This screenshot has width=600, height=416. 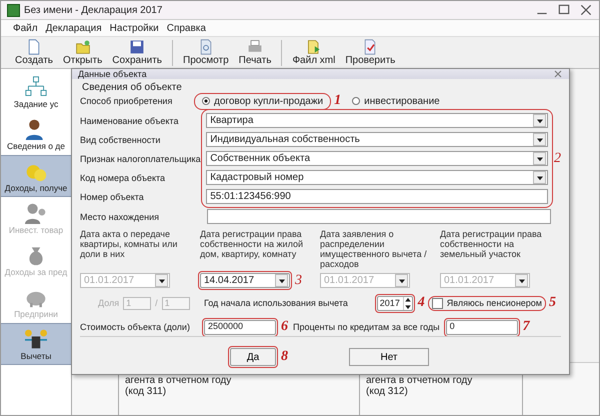 What do you see at coordinates (186, 28) in the screenshot?
I see `menu-item: Справка` at bounding box center [186, 28].